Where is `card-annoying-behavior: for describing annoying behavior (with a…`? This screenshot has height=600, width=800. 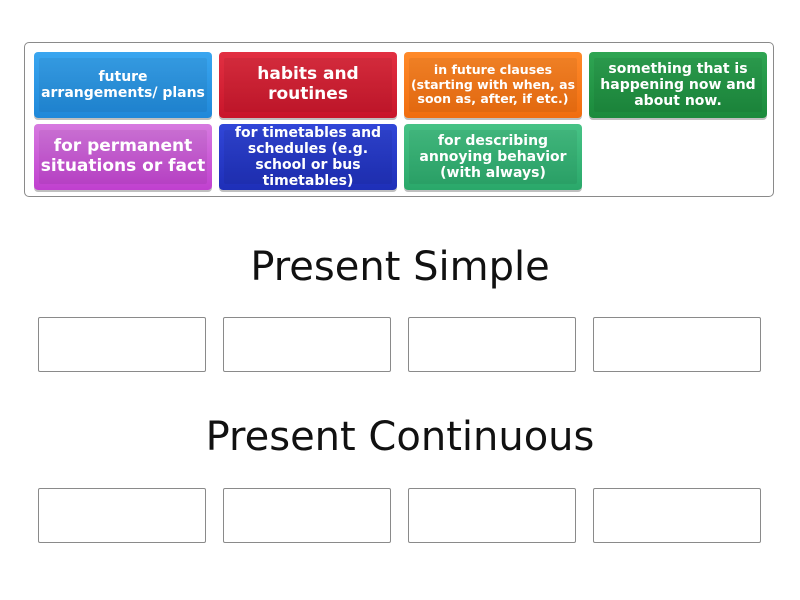
card-annoying-behavior: for describing annoying behavior (with a… is located at coordinates (493, 157).